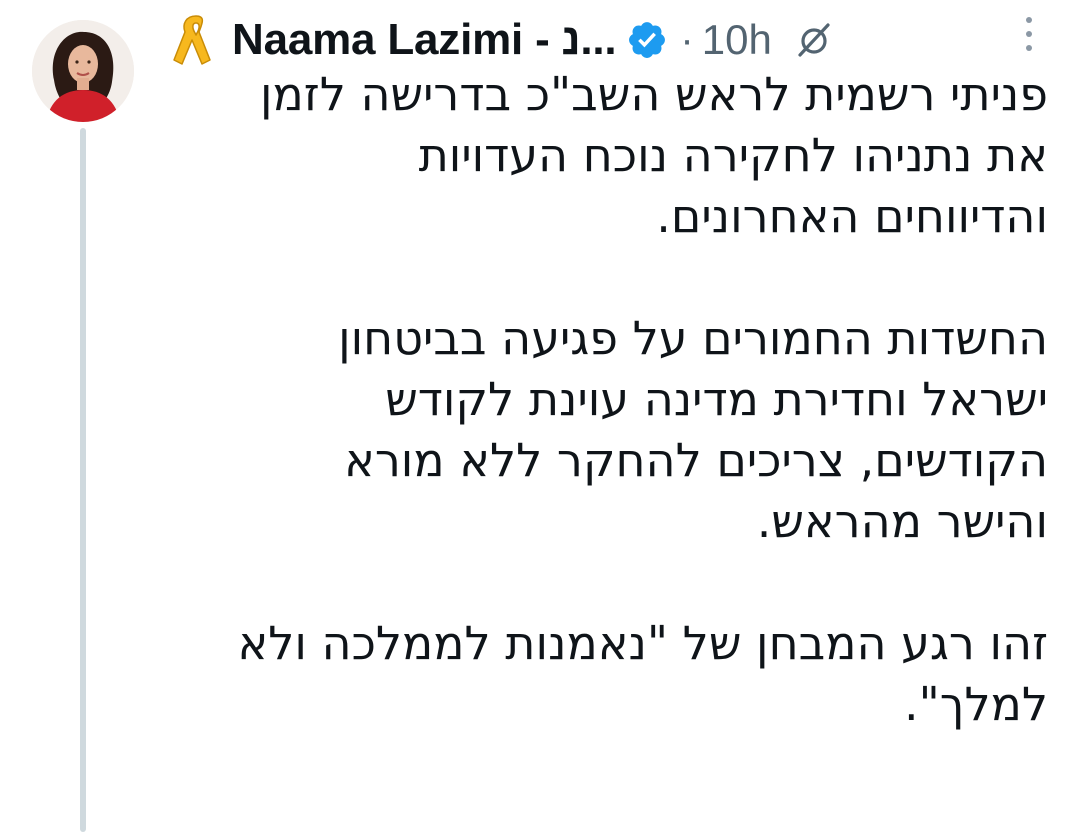 This screenshot has width=1080, height=832. Describe the element at coordinates (975, 704) in the screenshot. I see `tweet-line: למלך".` at that location.